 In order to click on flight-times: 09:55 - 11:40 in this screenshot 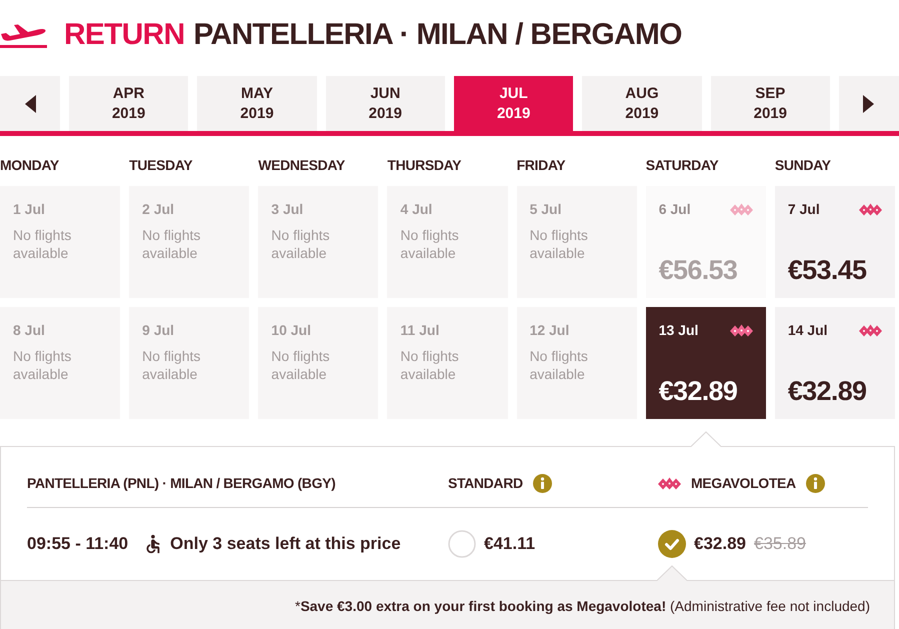, I will do `click(77, 544)`.